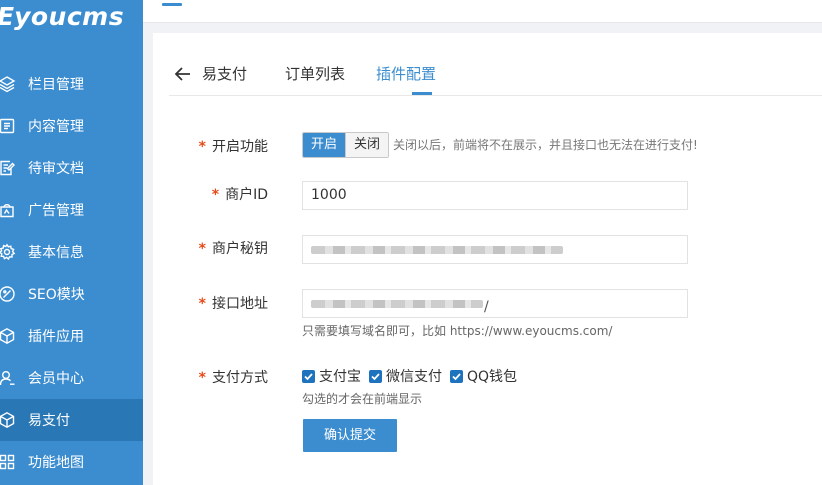 The image size is (822, 485). What do you see at coordinates (495, 303) in the screenshot?
I see `api-url-input: /` at bounding box center [495, 303].